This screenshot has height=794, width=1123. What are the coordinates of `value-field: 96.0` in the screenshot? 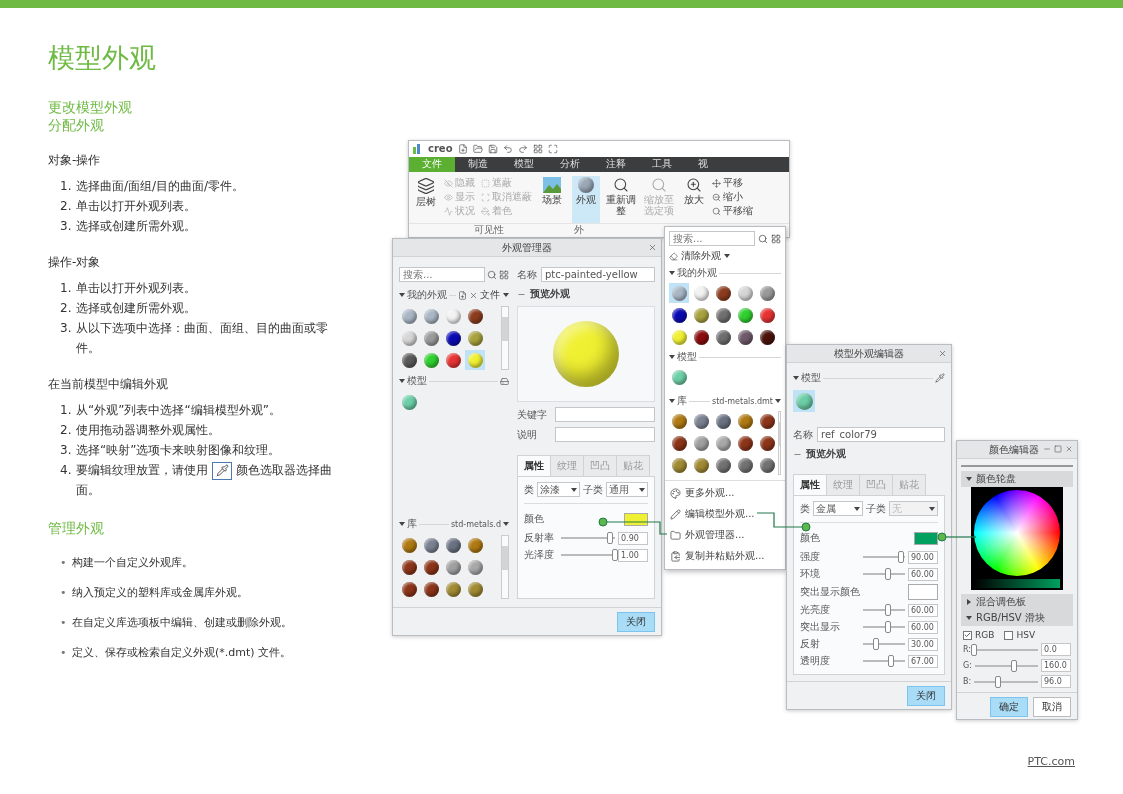 It's located at (1056, 681).